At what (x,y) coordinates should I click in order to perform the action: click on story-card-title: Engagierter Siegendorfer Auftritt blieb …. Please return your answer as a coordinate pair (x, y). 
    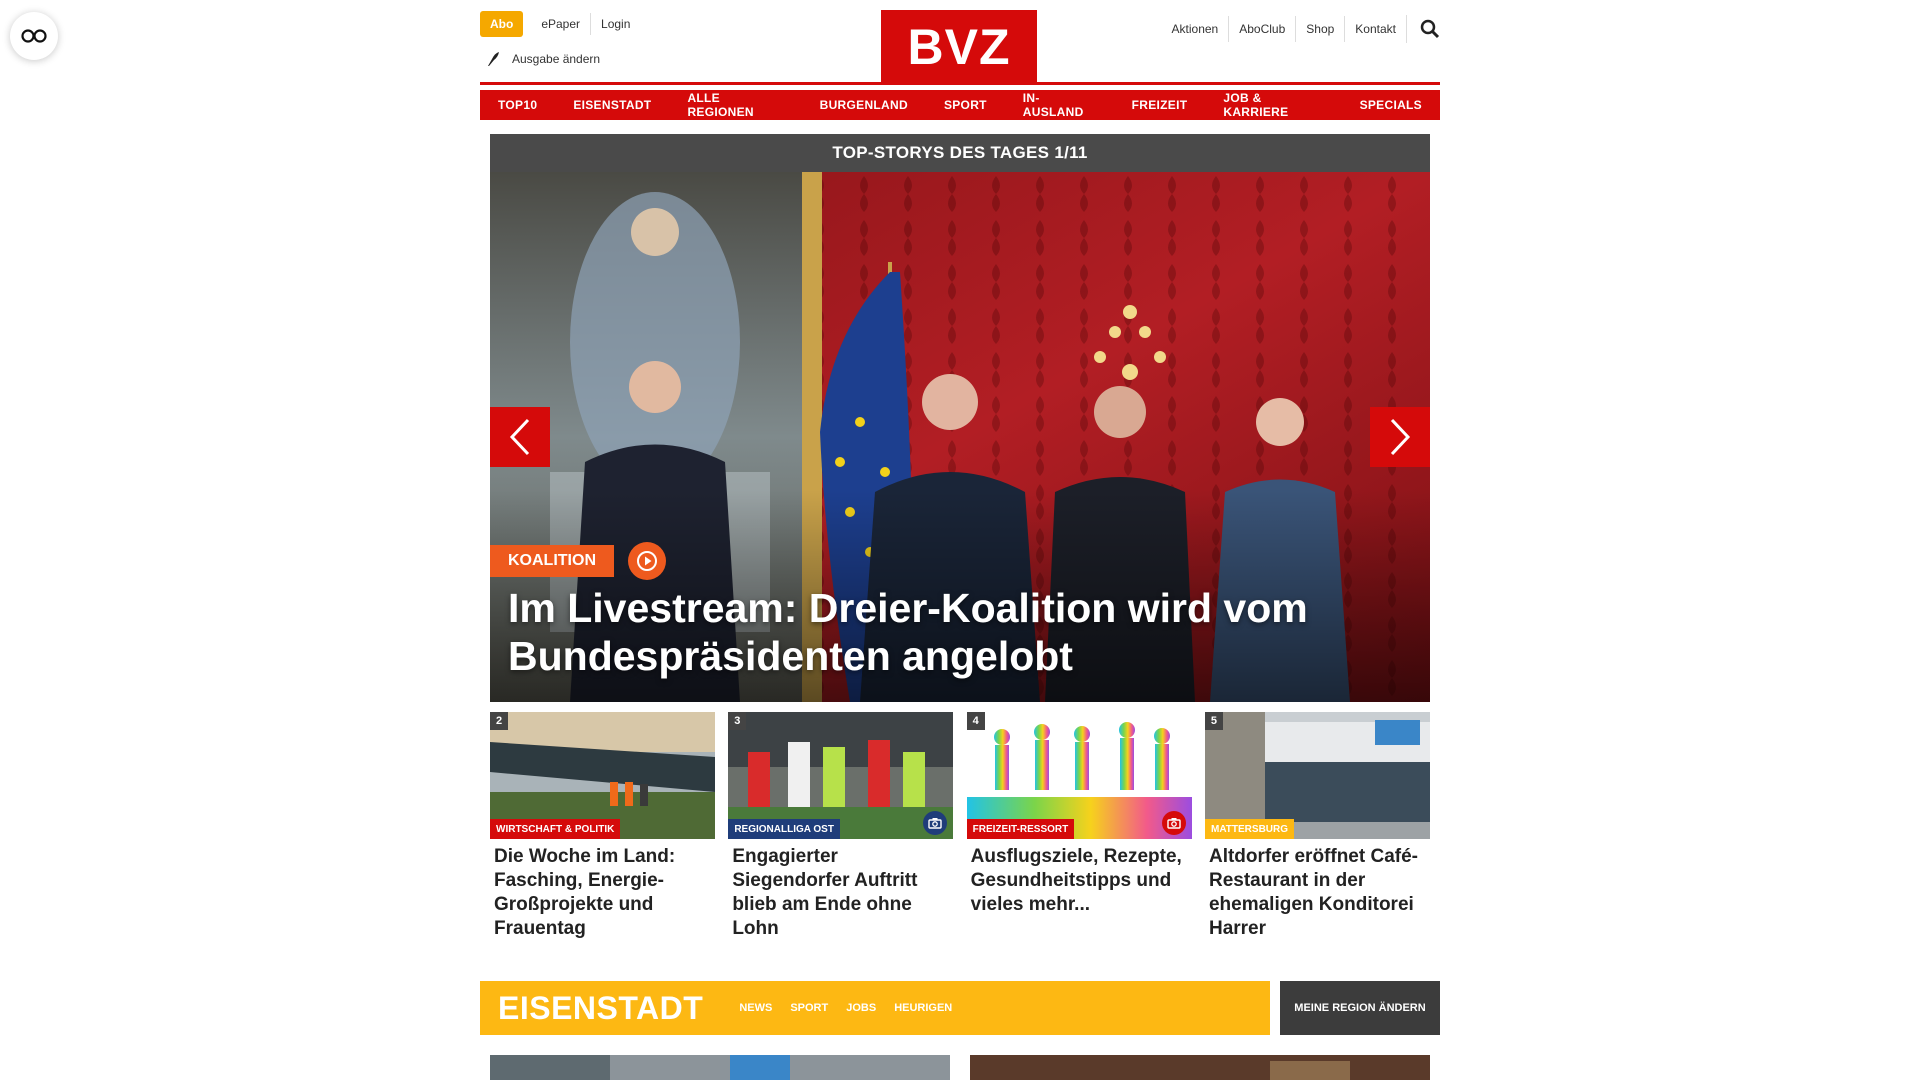
    Looking at the image, I should click on (840, 893).